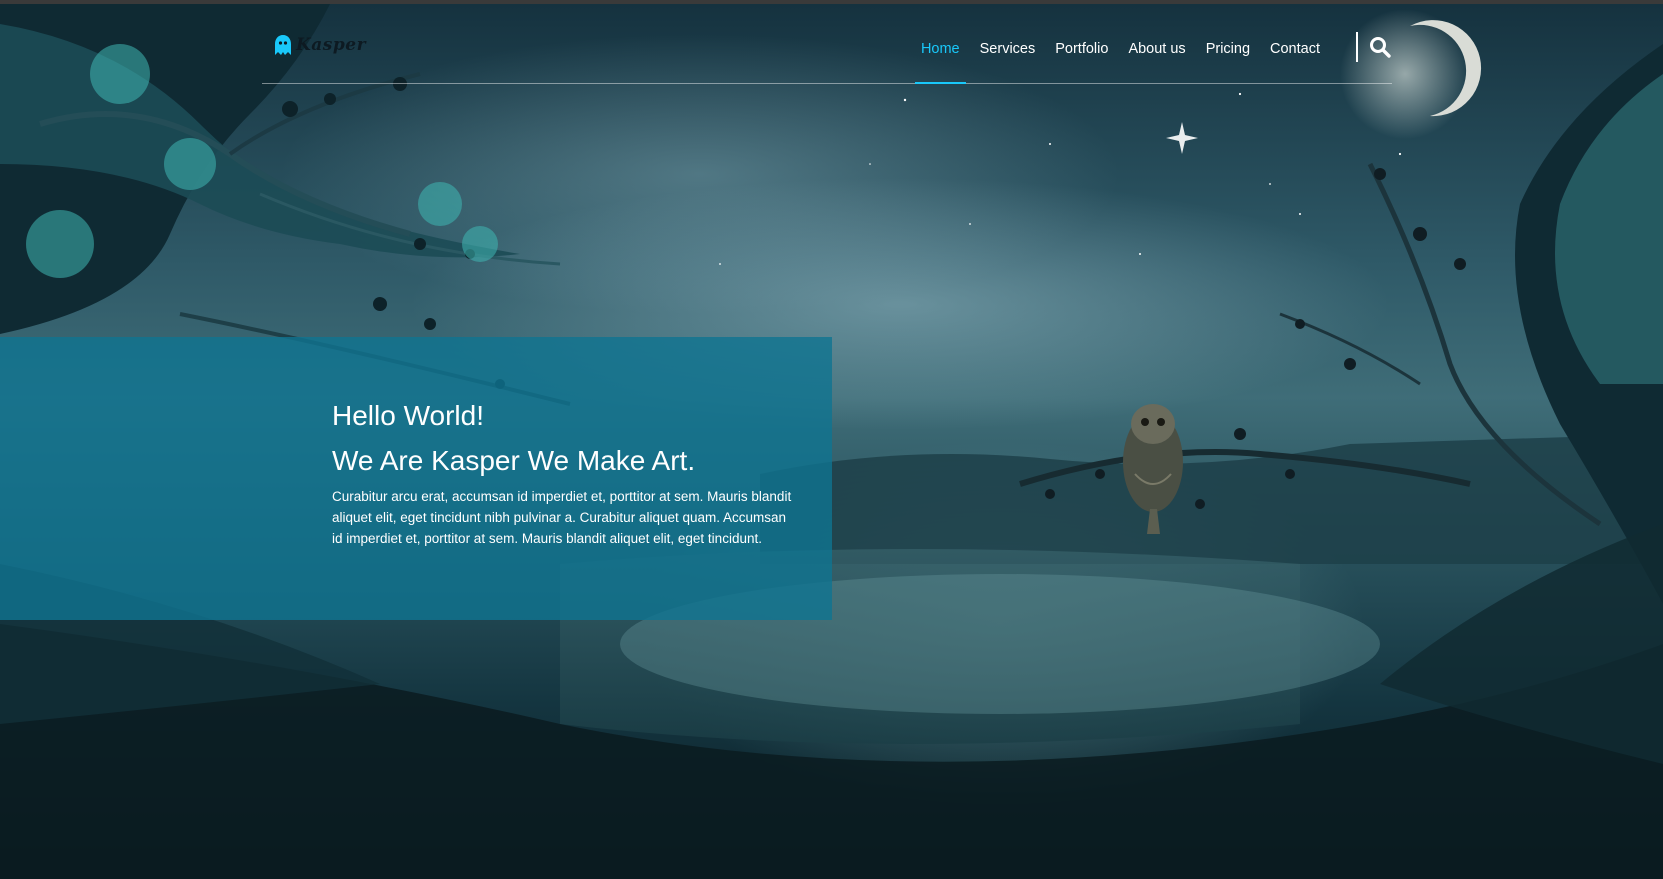 Image resolution: width=1663 pixels, height=879 pixels. Describe the element at coordinates (283, 45) in the screenshot. I see `ghost-icon` at that location.